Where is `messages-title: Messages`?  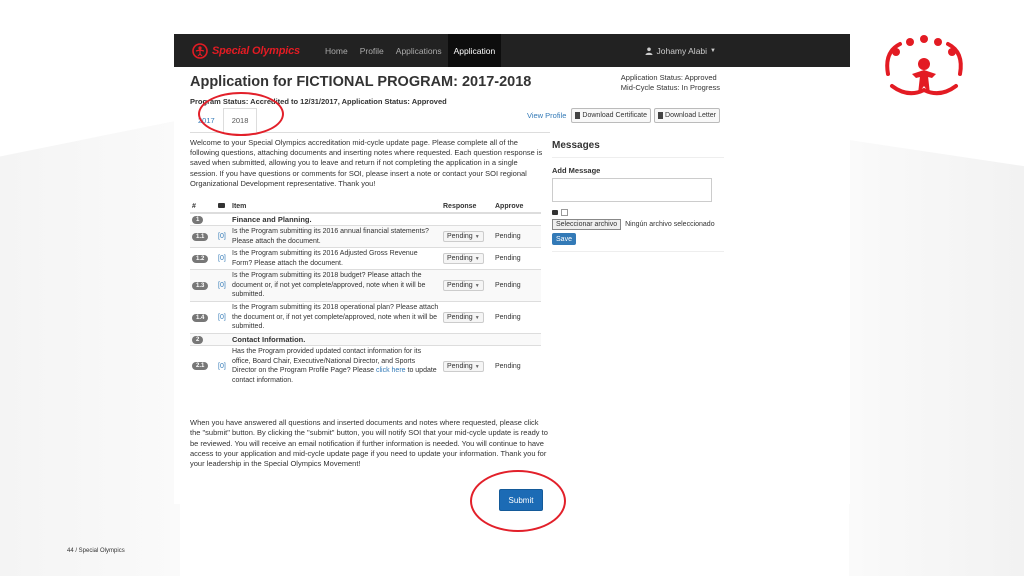 messages-title: Messages is located at coordinates (638, 149).